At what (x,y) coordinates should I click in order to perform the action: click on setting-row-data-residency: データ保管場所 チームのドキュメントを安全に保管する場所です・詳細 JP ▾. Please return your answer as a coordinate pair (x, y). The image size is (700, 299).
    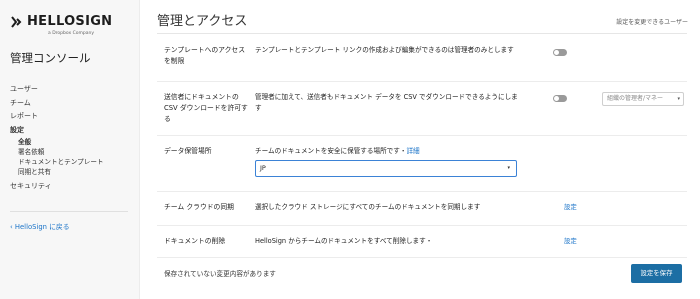
    Looking at the image, I should click on (422, 164).